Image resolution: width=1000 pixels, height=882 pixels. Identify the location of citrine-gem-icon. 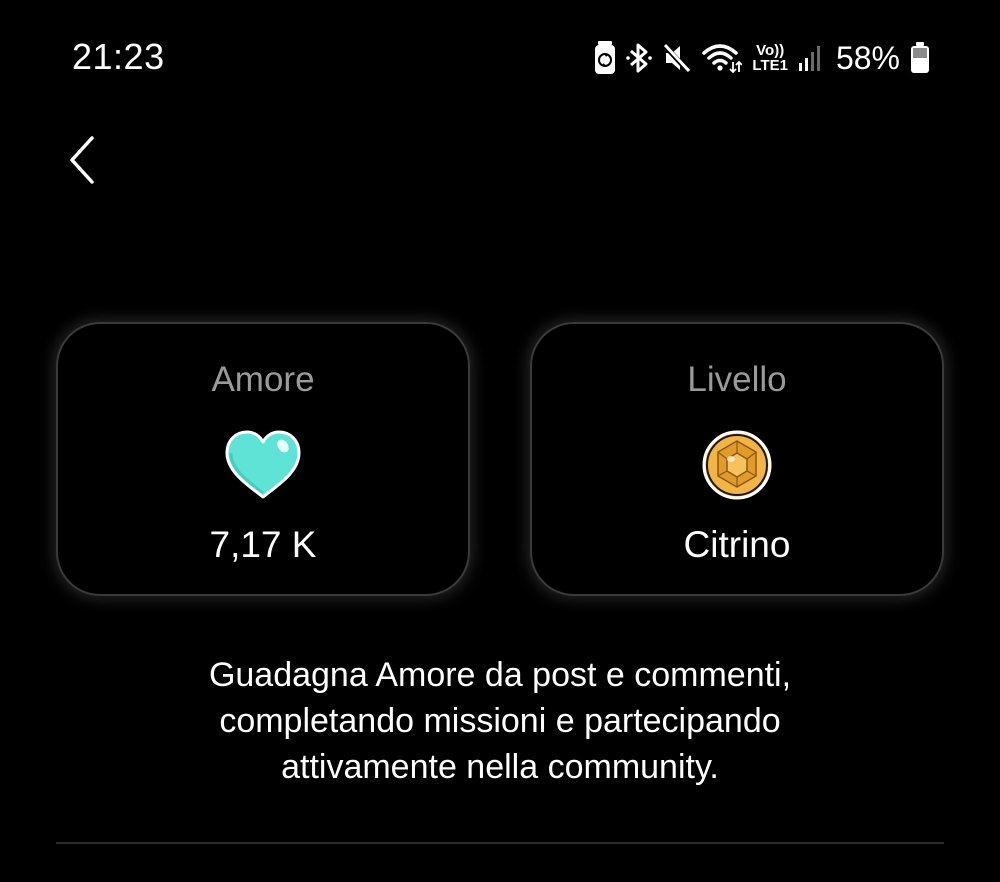
(737, 465).